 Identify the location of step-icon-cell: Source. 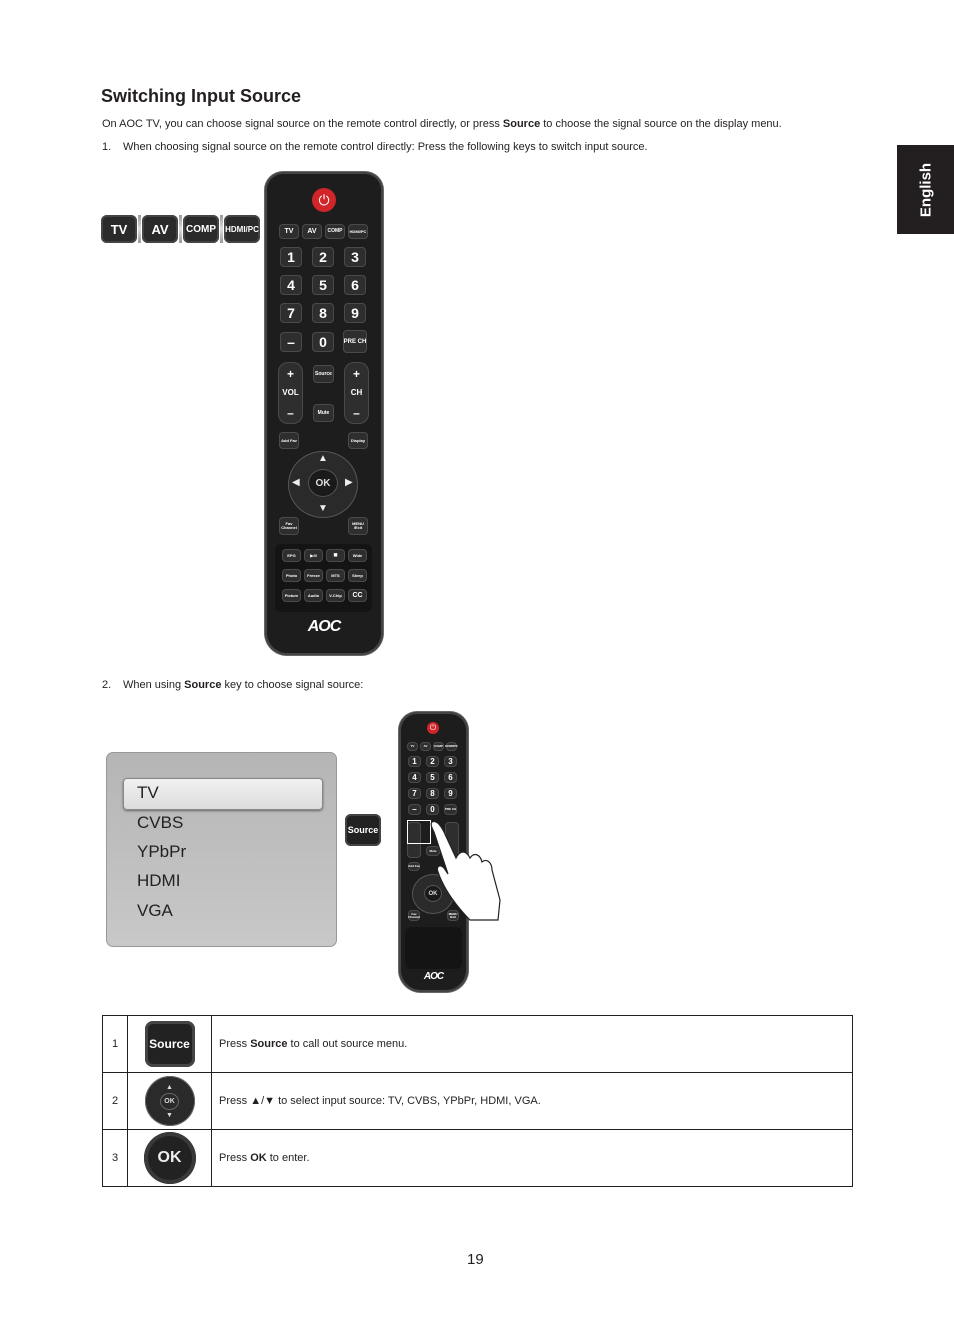
(169, 1044).